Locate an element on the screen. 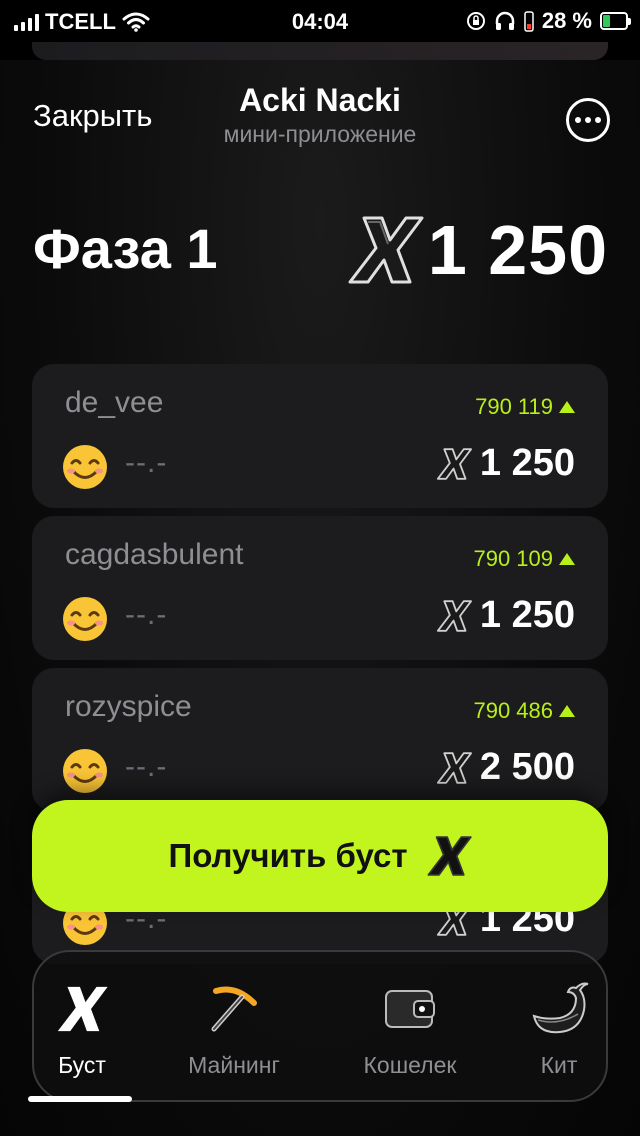  tab-whale-label: Кит is located at coordinates (559, 1065).